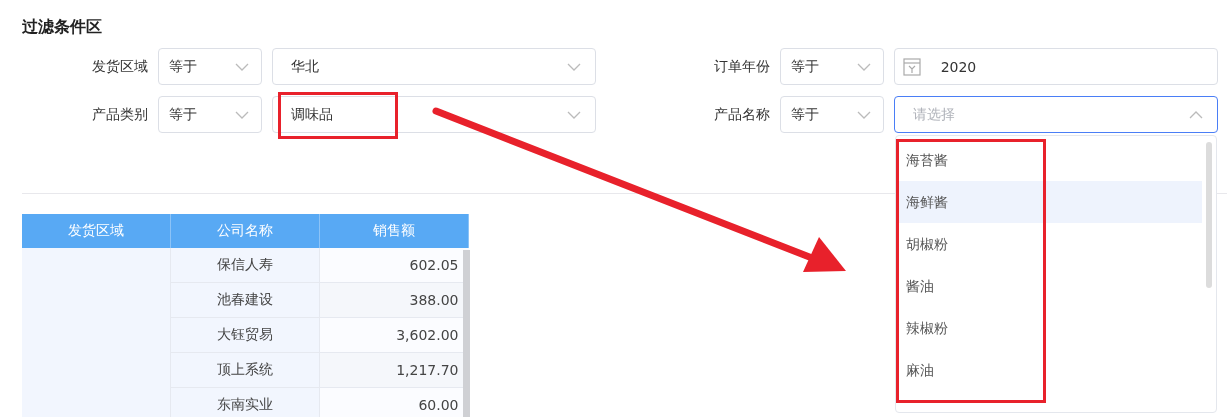  Describe the element at coordinates (911, 66) in the screenshot. I see `calendar-icon` at that location.